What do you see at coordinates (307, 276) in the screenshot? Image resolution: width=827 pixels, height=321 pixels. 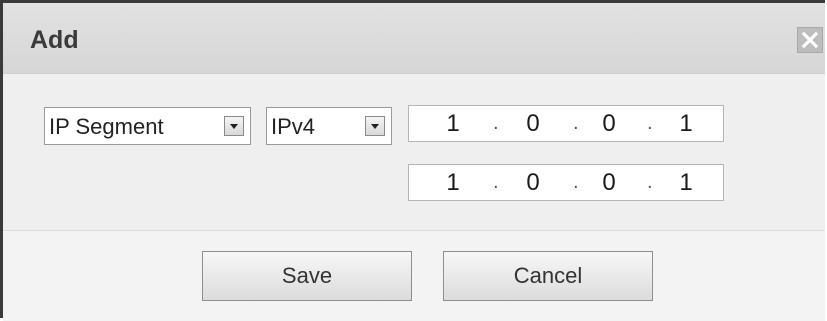 I see `save-button: Save` at bounding box center [307, 276].